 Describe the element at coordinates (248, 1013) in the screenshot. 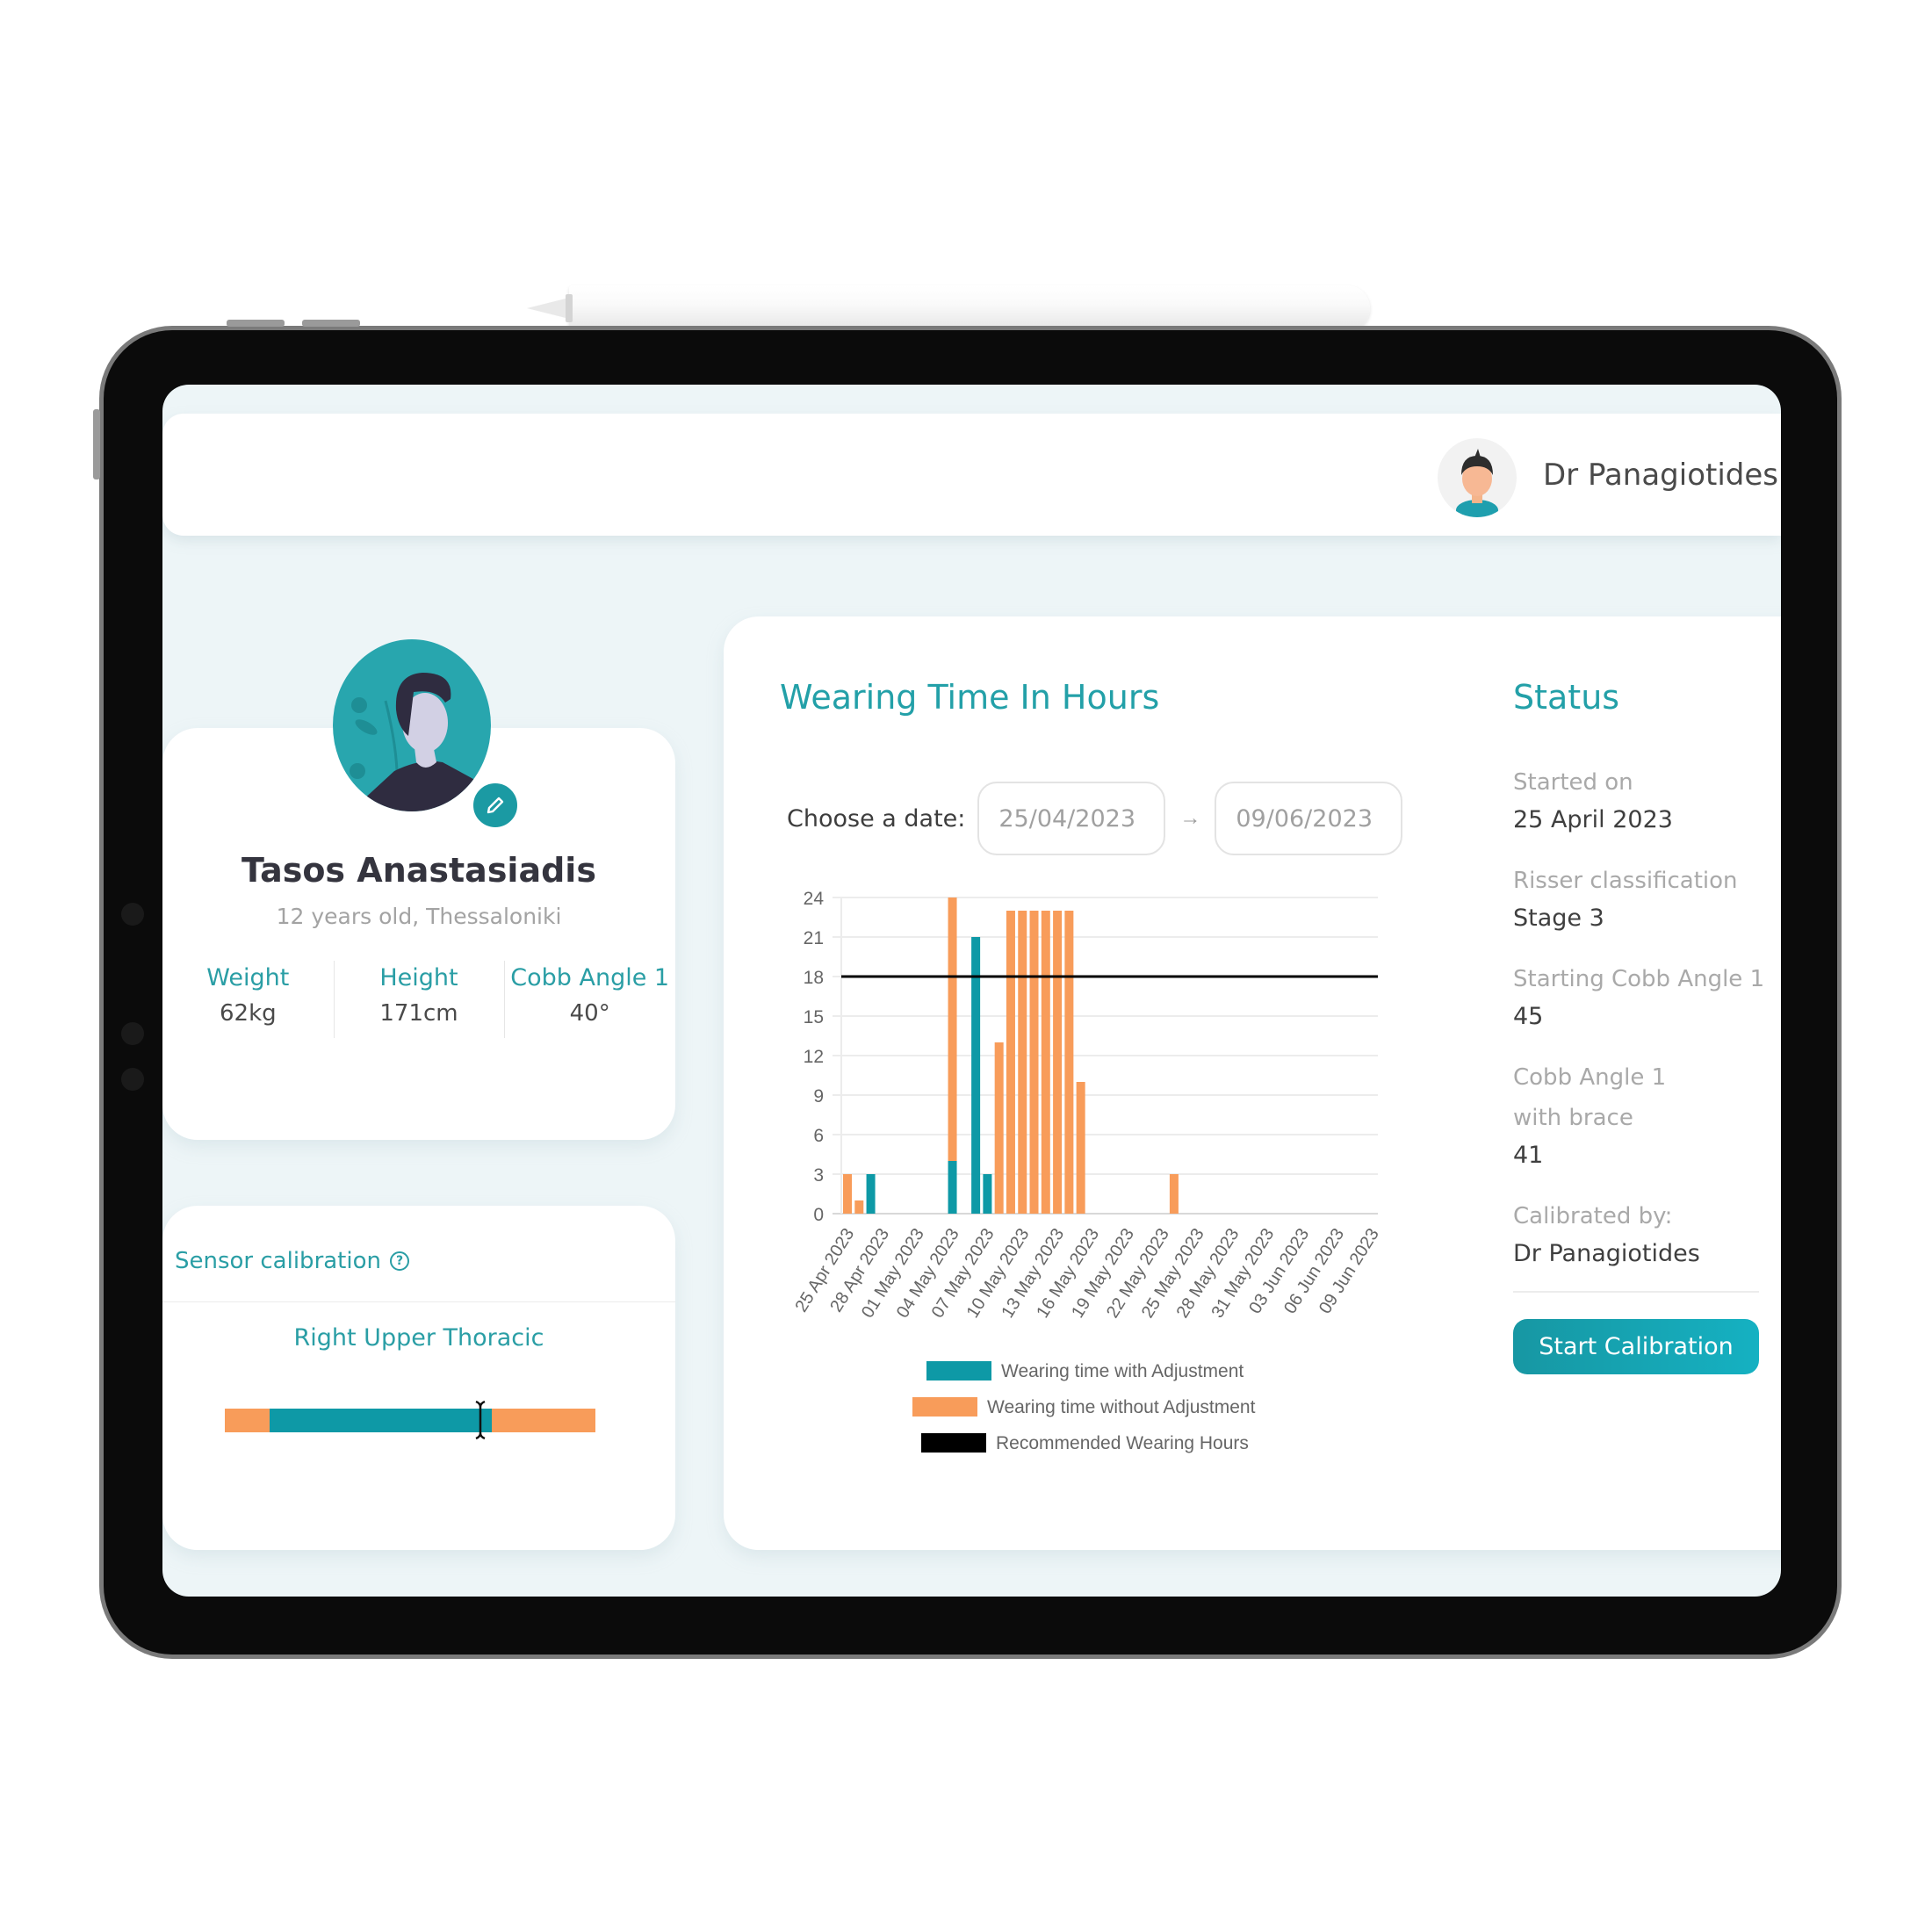

I see `metric-value: 62kg` at that location.